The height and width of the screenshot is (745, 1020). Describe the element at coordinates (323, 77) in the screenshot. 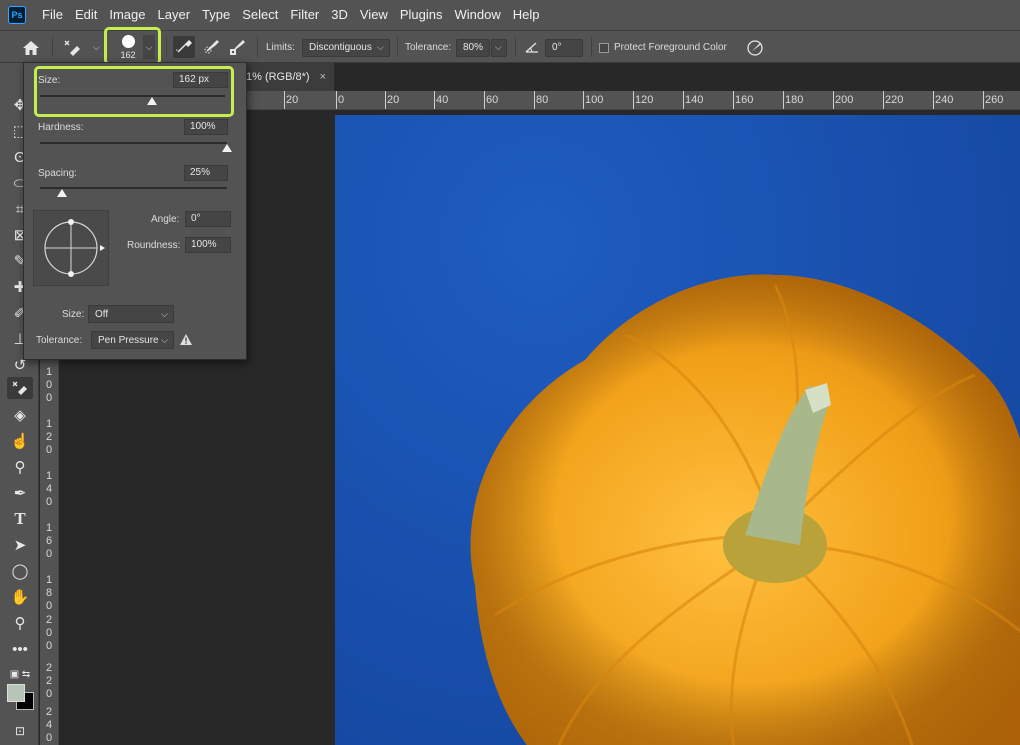

I see `close-icon: ×` at that location.